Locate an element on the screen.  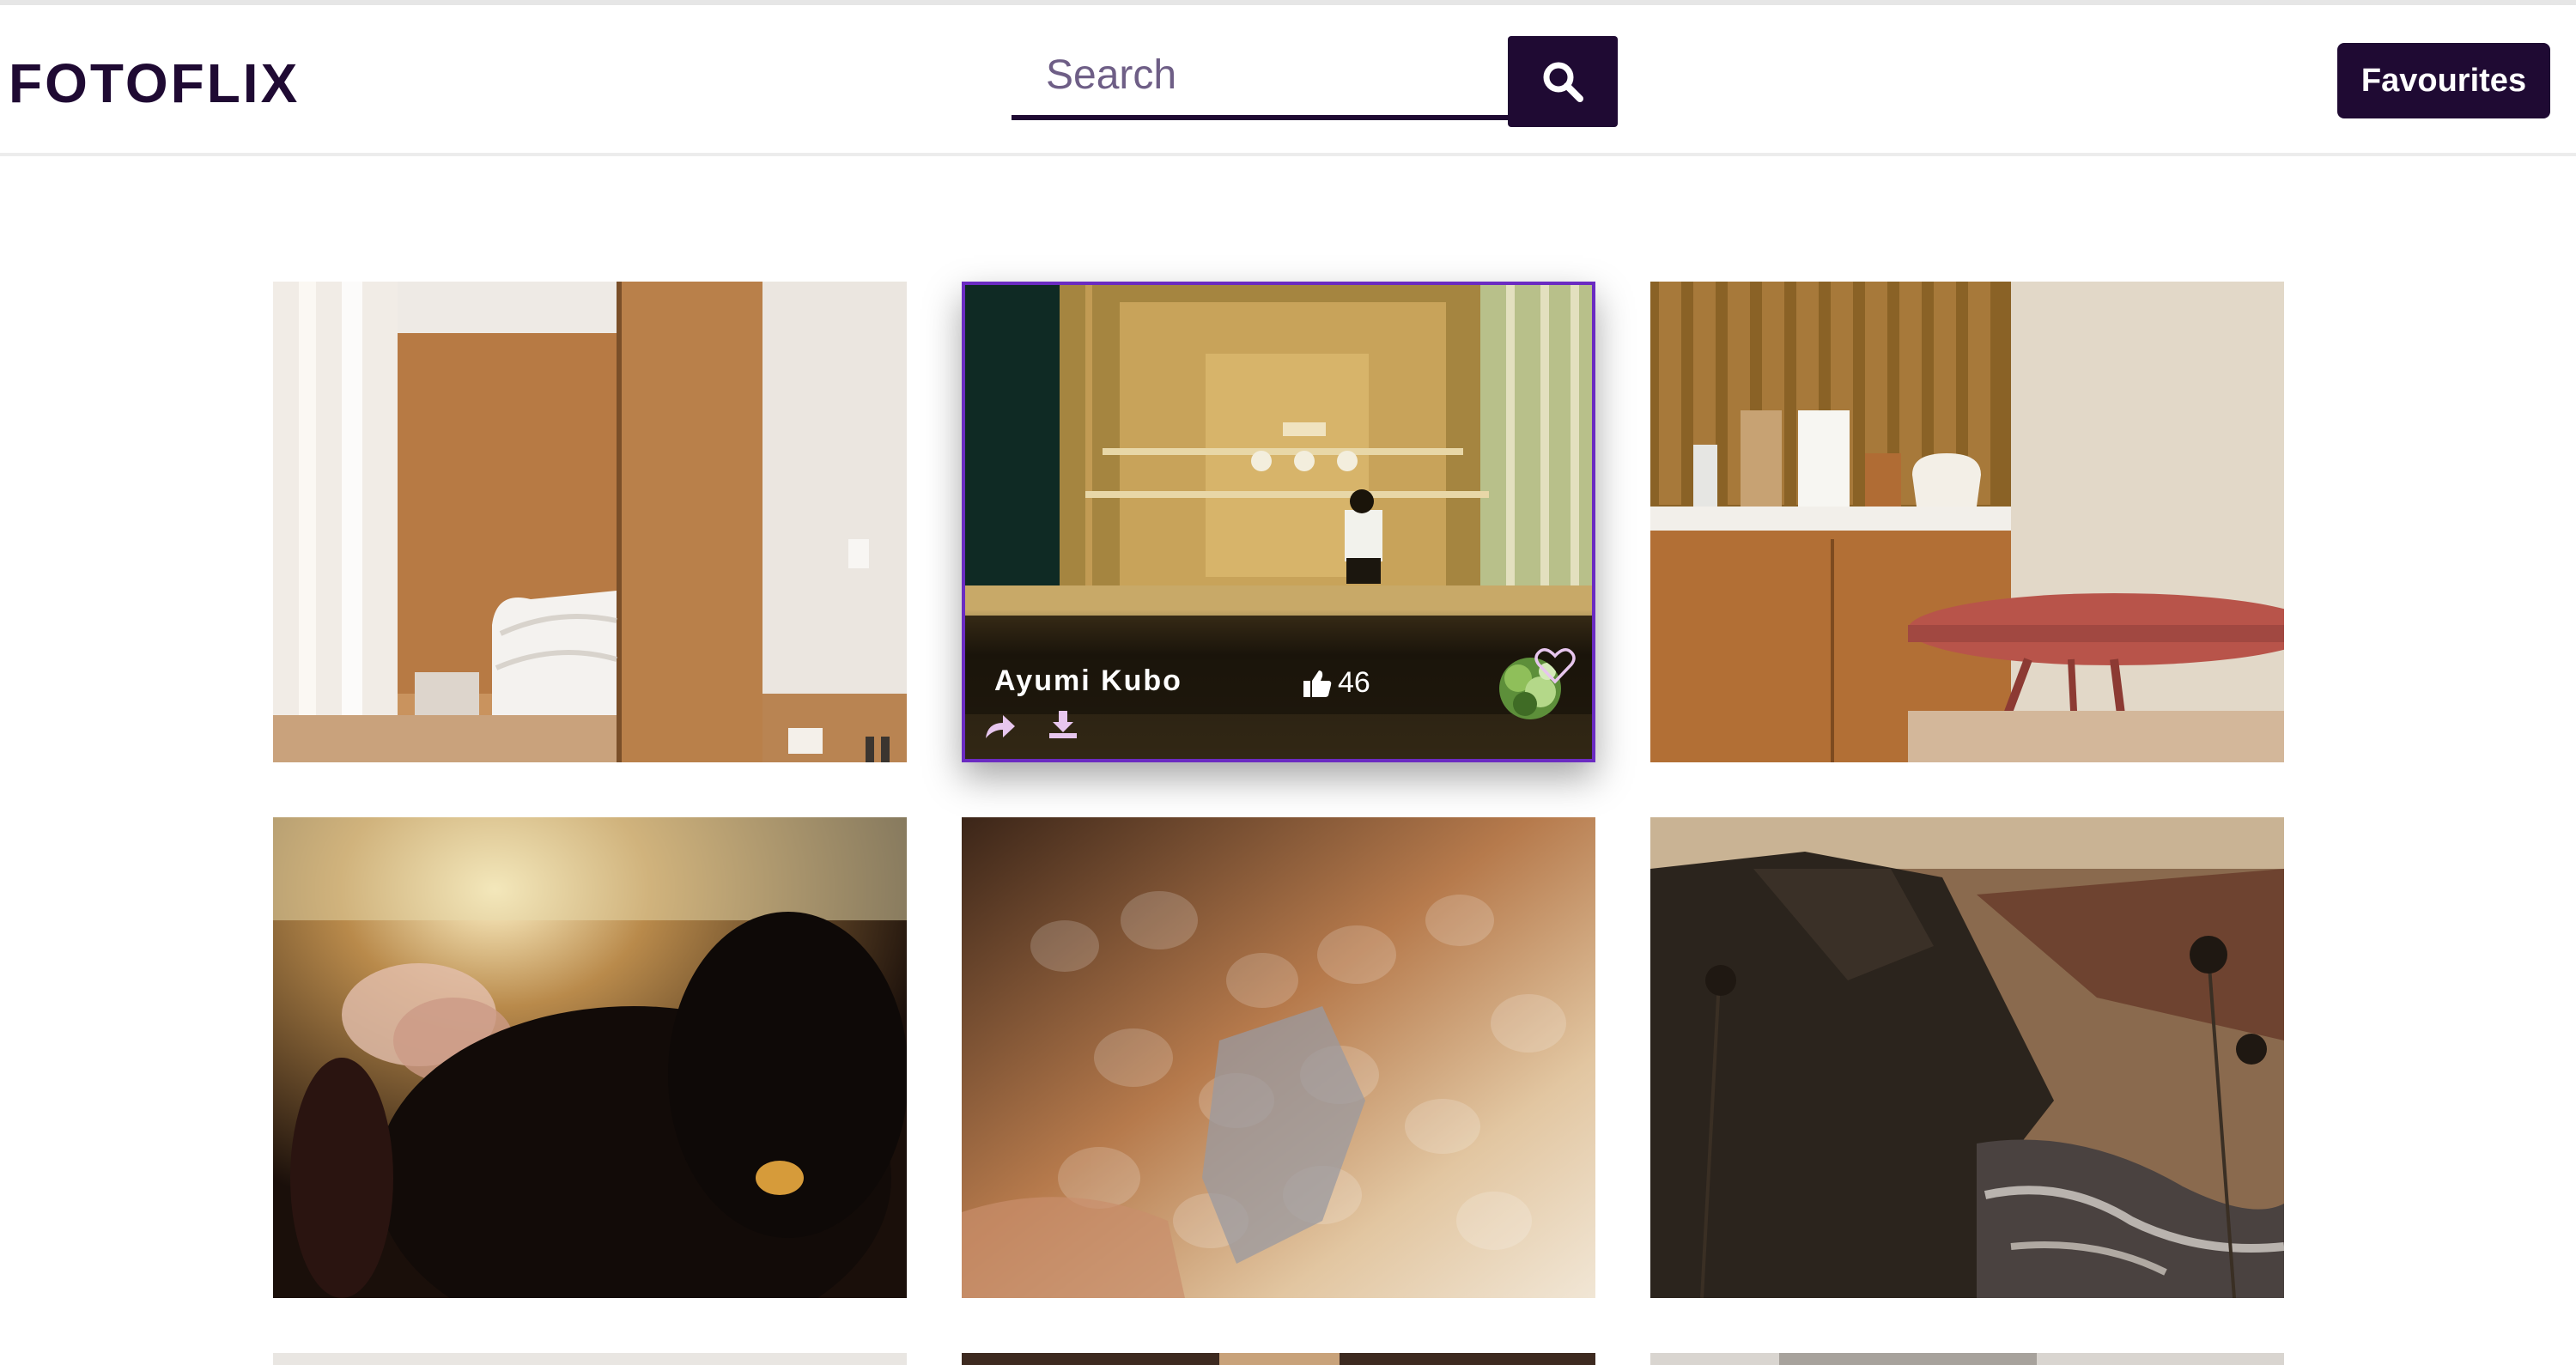
share-icon is located at coordinates (999, 727).